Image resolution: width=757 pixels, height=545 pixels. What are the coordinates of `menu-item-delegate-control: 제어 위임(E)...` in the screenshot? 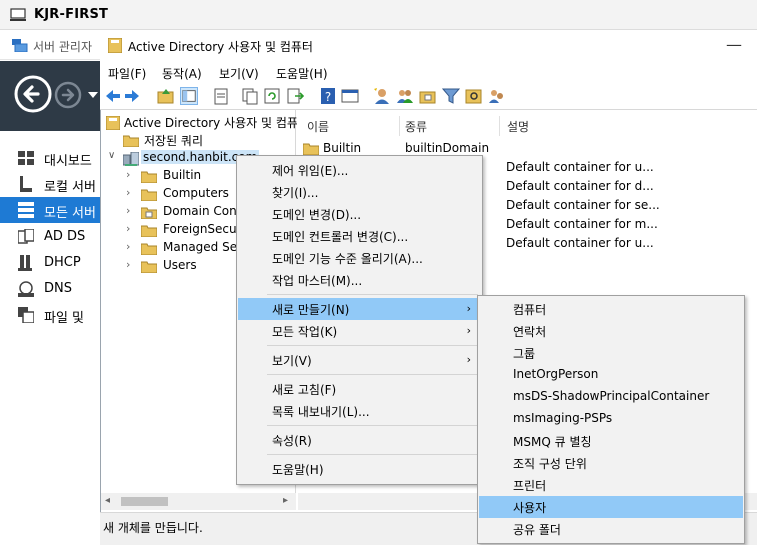 It's located at (359, 170).